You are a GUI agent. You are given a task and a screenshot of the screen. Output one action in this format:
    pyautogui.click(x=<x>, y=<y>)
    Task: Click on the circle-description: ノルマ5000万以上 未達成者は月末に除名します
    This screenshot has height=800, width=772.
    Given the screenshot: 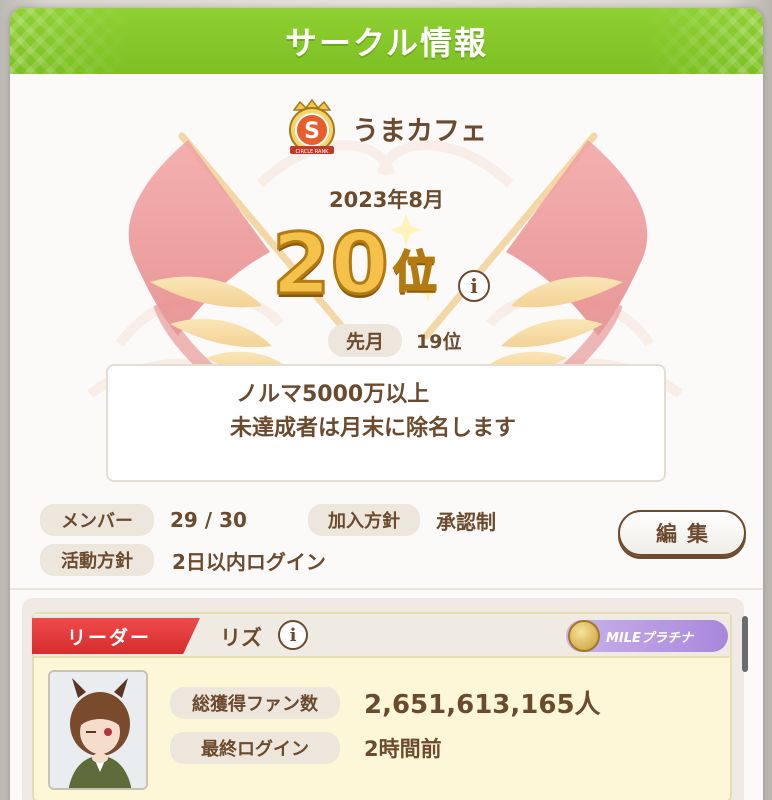 What is the action you would take?
    pyautogui.click(x=386, y=423)
    